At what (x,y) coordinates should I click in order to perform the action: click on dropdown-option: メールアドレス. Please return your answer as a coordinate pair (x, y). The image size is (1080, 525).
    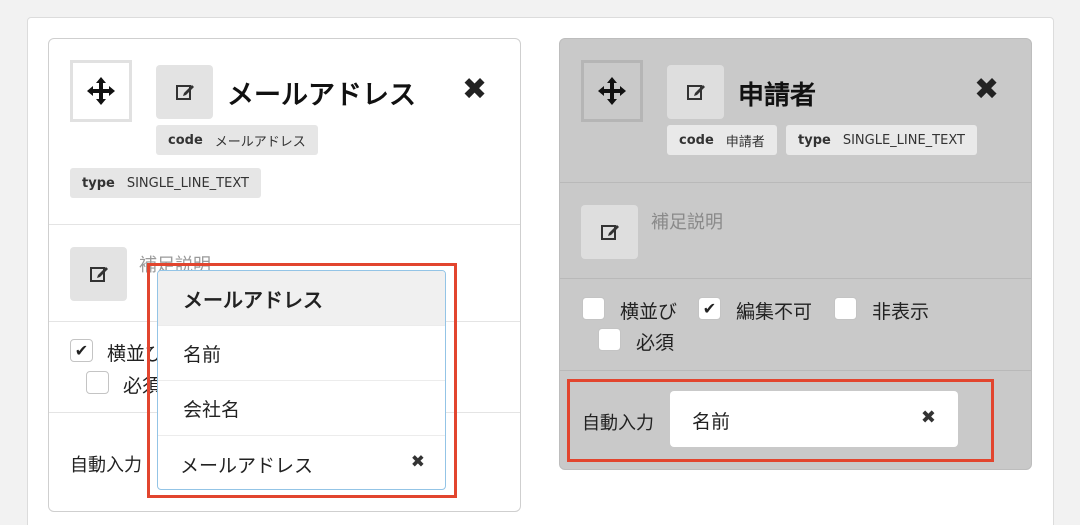
    Looking at the image, I should click on (301, 298).